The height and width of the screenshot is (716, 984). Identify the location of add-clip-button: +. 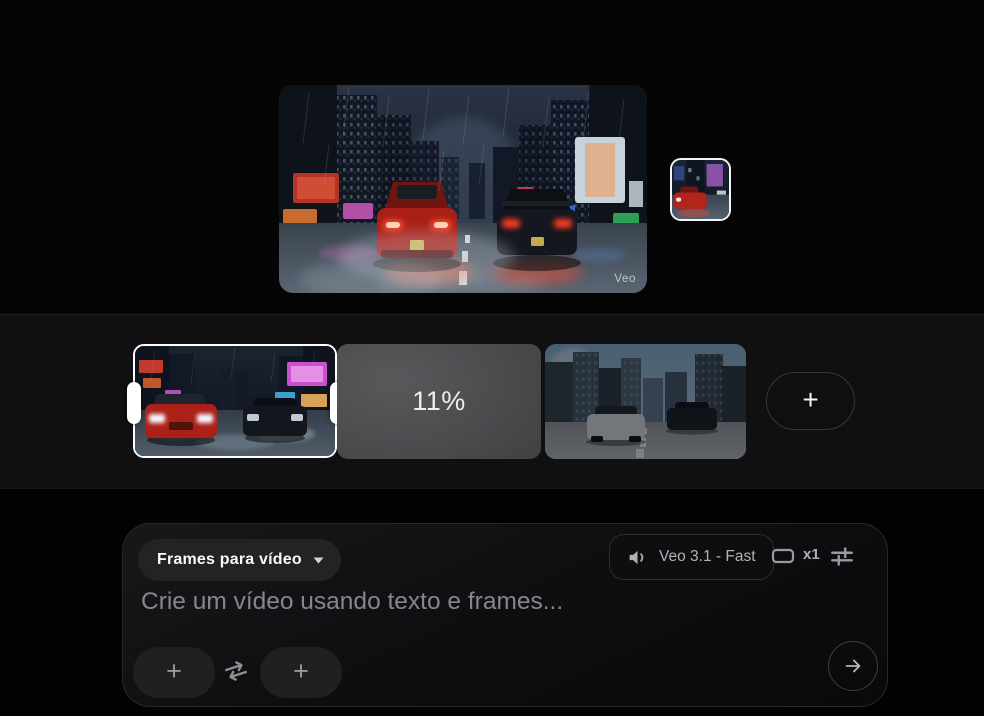
(810, 401).